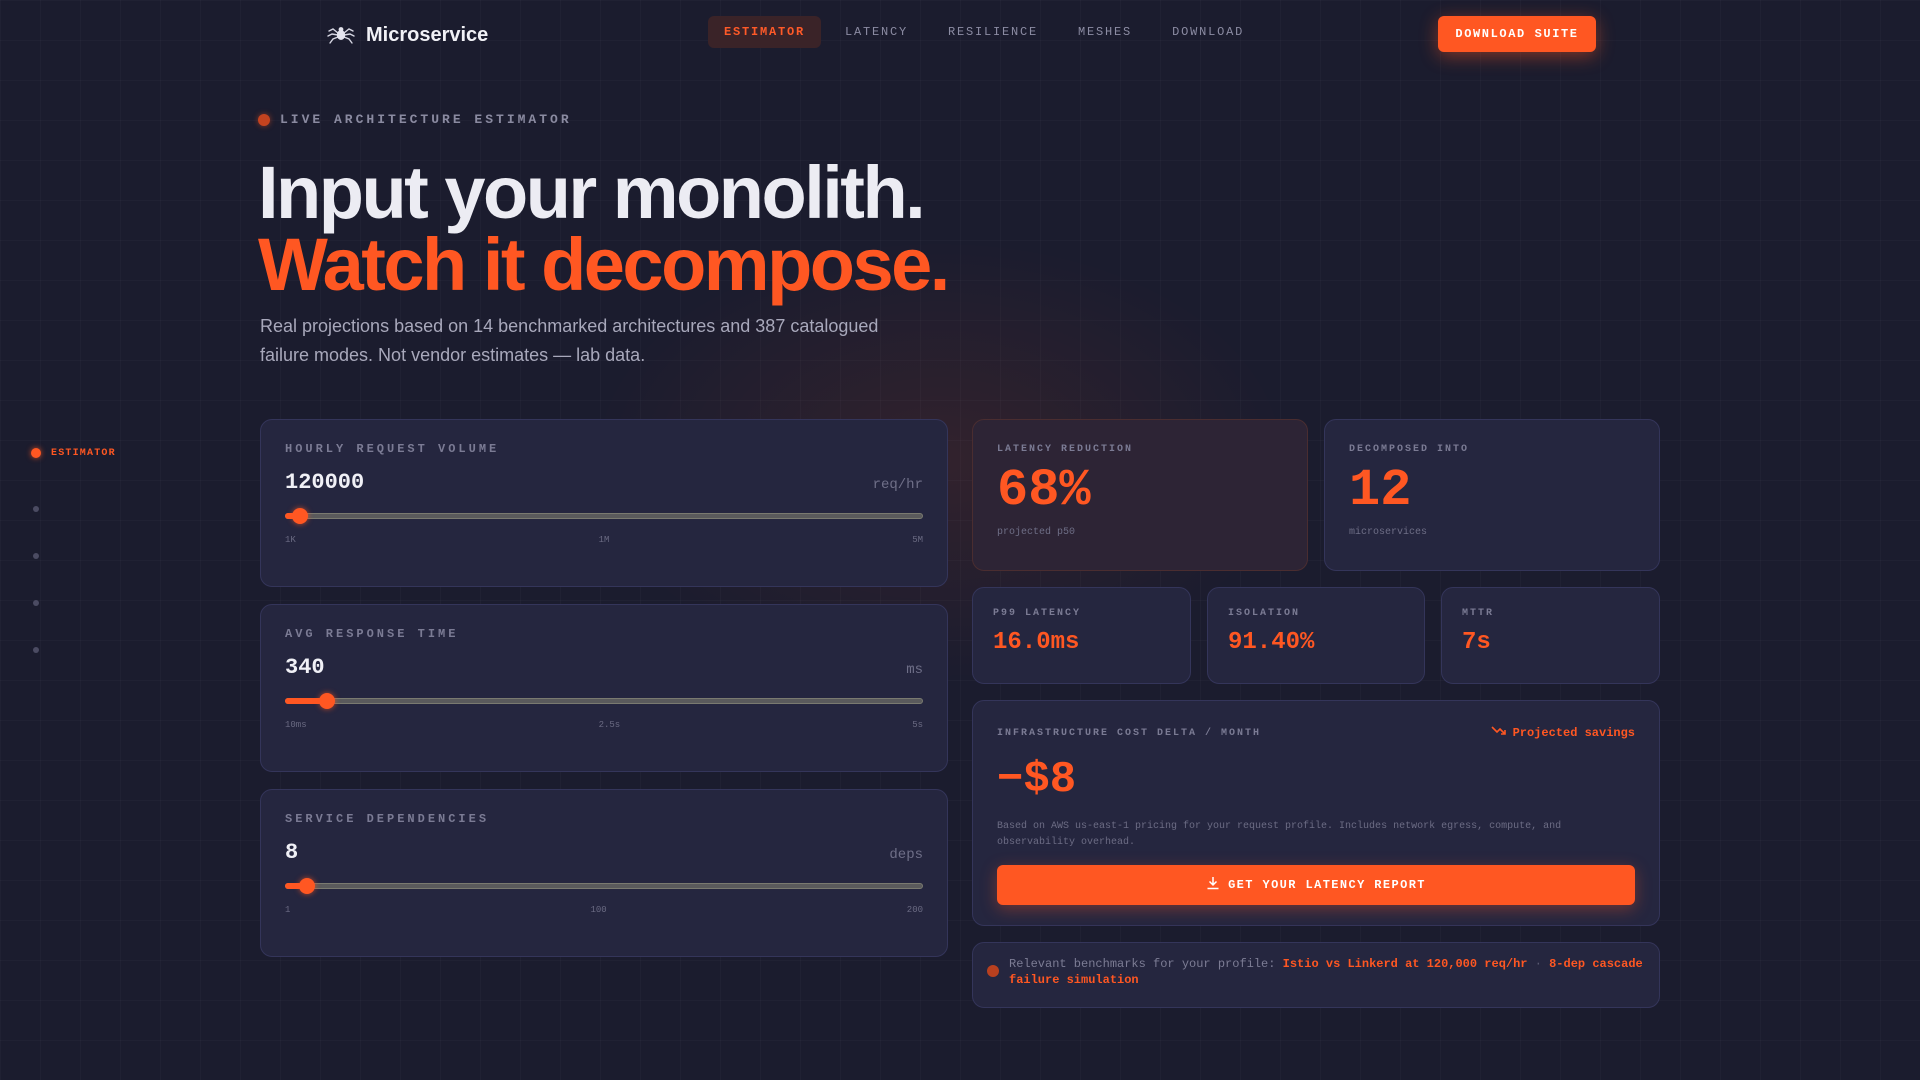  I want to click on stat-label: ISOLATION, so click(1264, 613).